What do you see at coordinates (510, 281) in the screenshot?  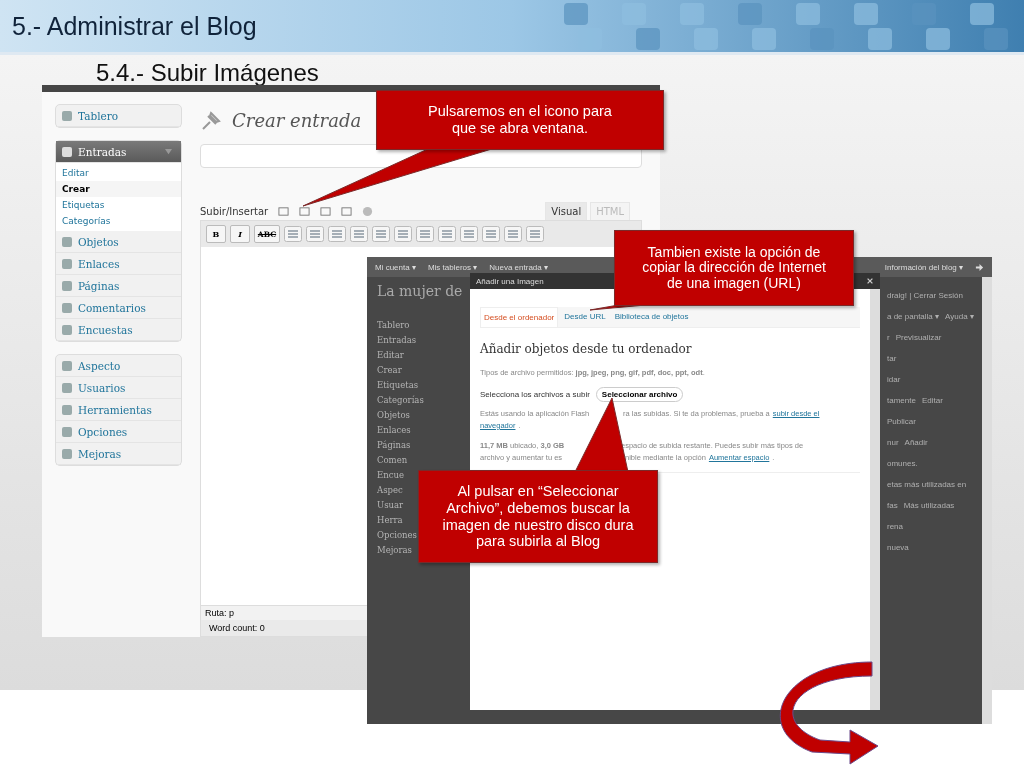 I see `dialog-title: Añadir una Imagen` at bounding box center [510, 281].